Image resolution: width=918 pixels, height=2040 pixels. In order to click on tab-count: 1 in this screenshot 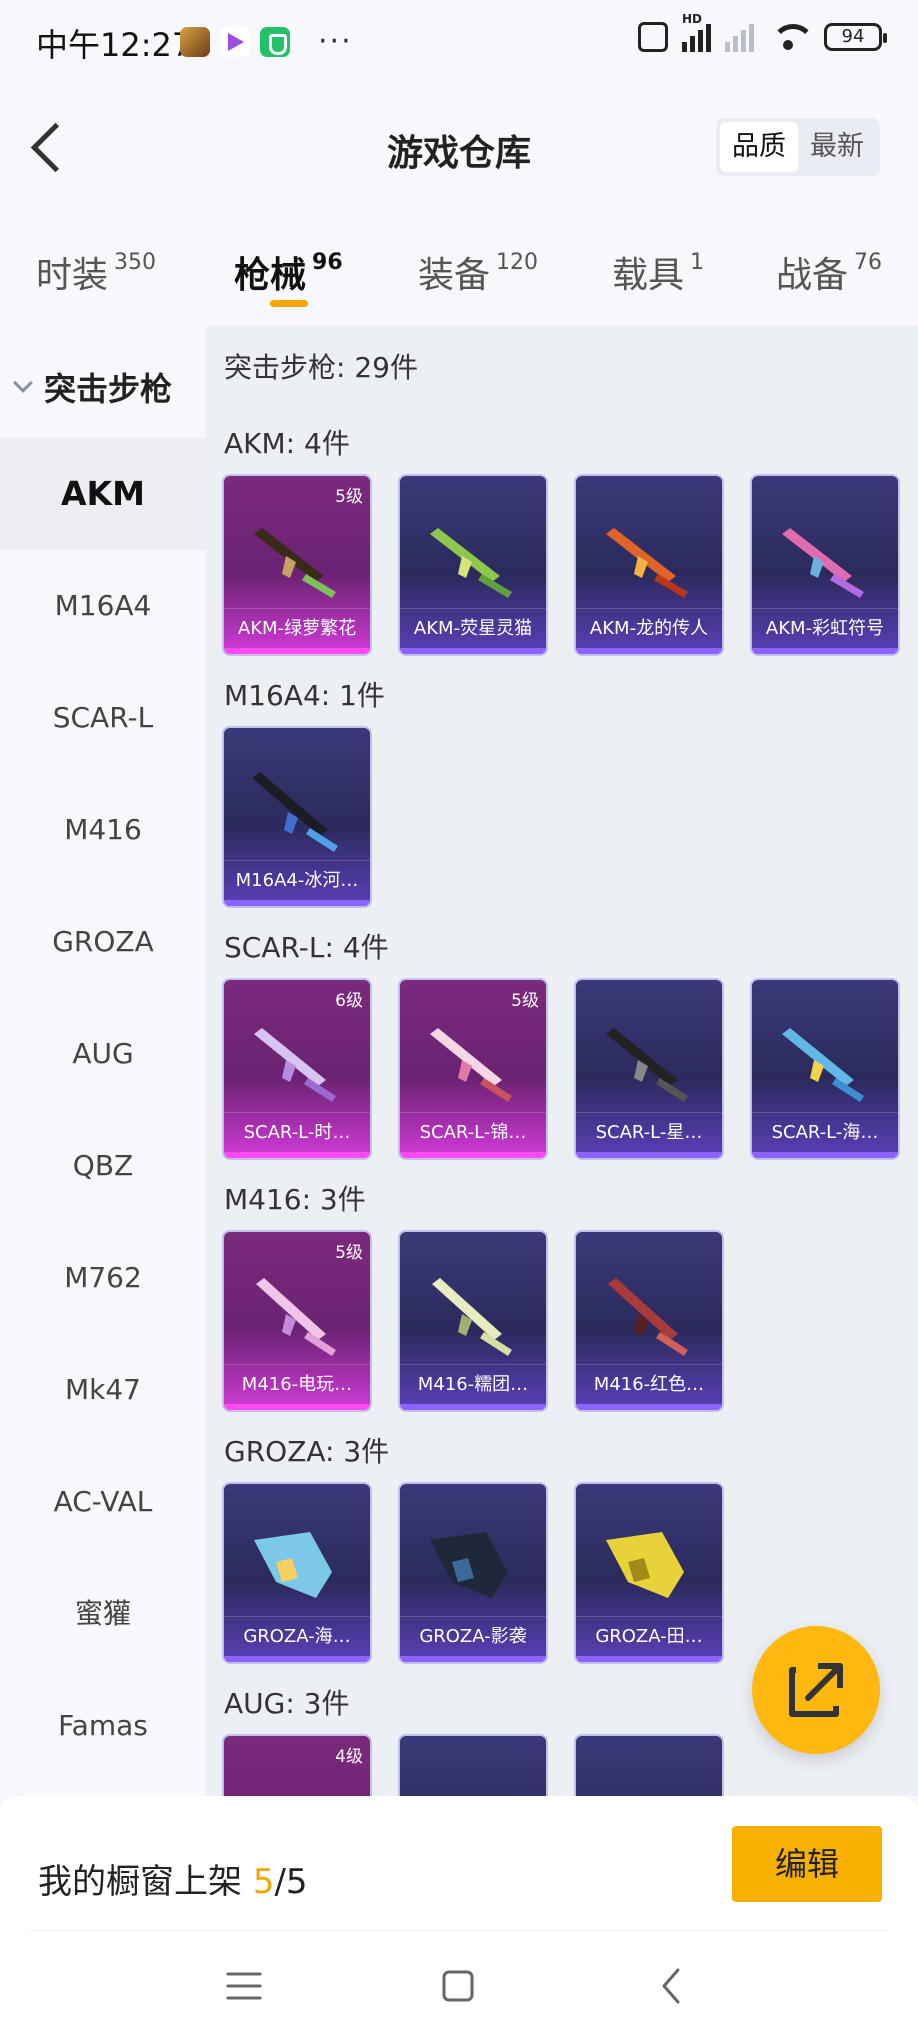, I will do `click(697, 262)`.